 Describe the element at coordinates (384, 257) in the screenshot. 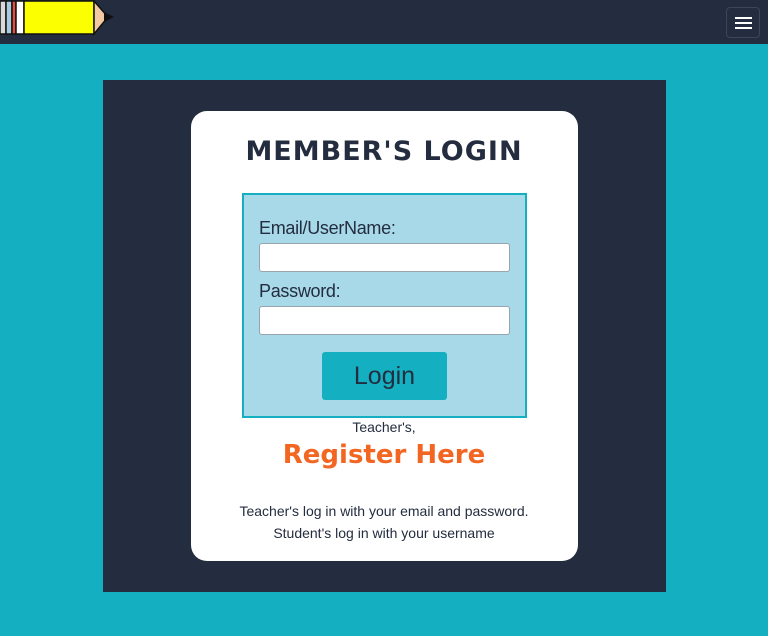

I see `email-field` at that location.